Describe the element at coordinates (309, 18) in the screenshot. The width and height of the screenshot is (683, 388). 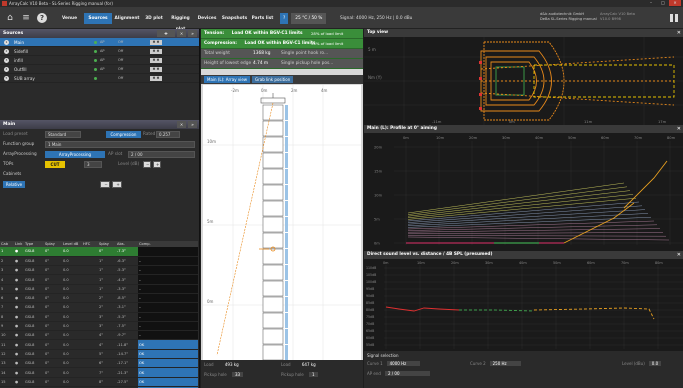
I see `temperature-value: 25 °C / 50 %` at that location.